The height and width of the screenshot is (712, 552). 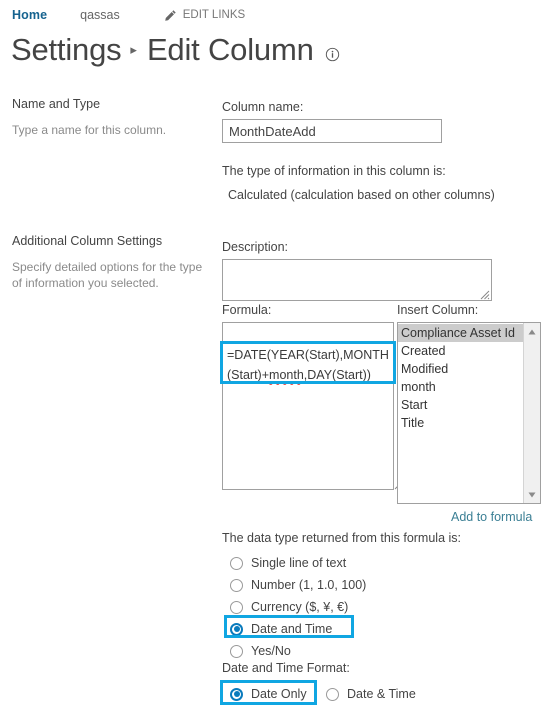 I want to click on description-textarea, so click(x=357, y=280).